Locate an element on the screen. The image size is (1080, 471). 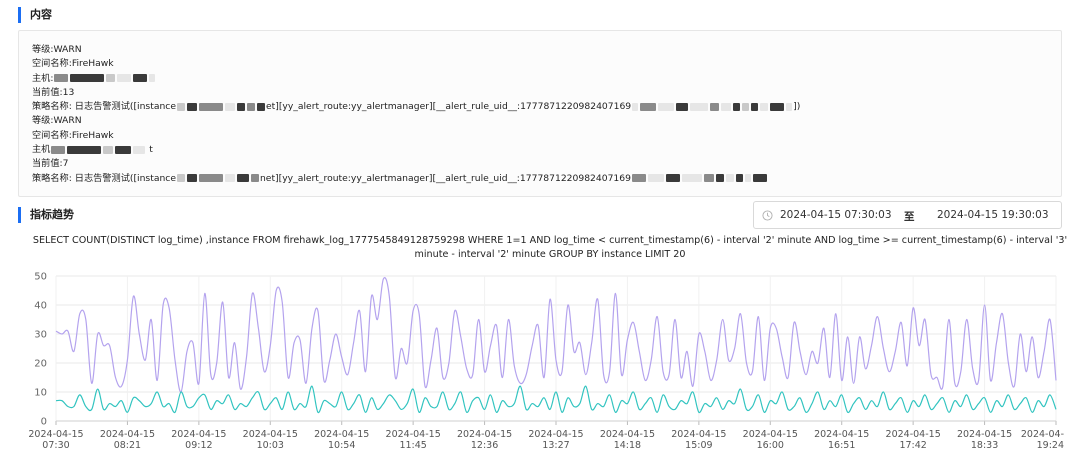
alert-1-space: 空间名称:FireHawk is located at coordinates (73, 64).